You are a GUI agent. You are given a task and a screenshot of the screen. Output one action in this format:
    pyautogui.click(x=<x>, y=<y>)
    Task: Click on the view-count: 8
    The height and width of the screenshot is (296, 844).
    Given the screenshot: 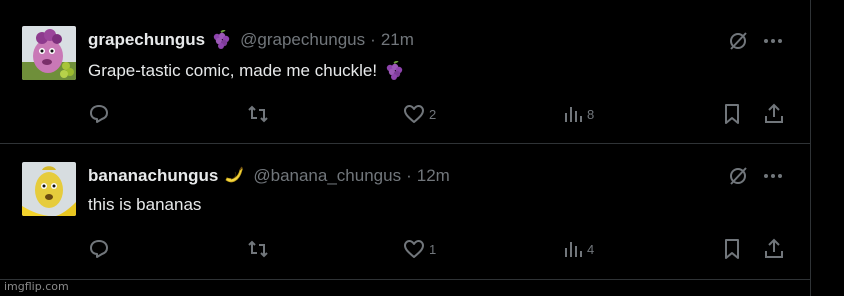 What is the action you would take?
    pyautogui.click(x=591, y=114)
    